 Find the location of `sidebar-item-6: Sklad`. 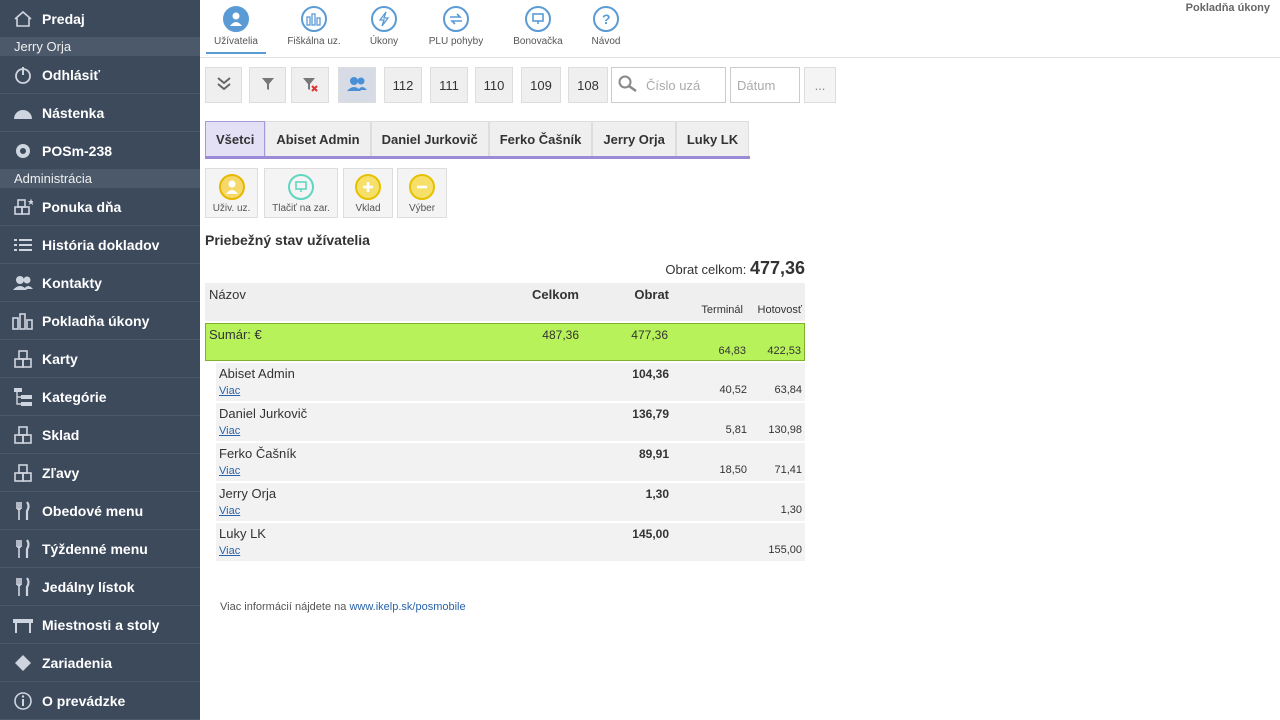

sidebar-item-6: Sklad is located at coordinates (100, 435).